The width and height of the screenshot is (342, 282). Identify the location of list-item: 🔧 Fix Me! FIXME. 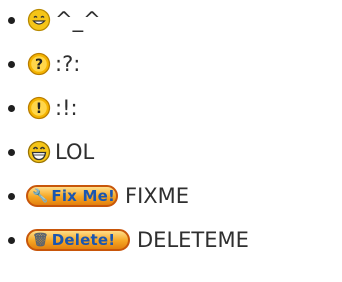
(171, 196).